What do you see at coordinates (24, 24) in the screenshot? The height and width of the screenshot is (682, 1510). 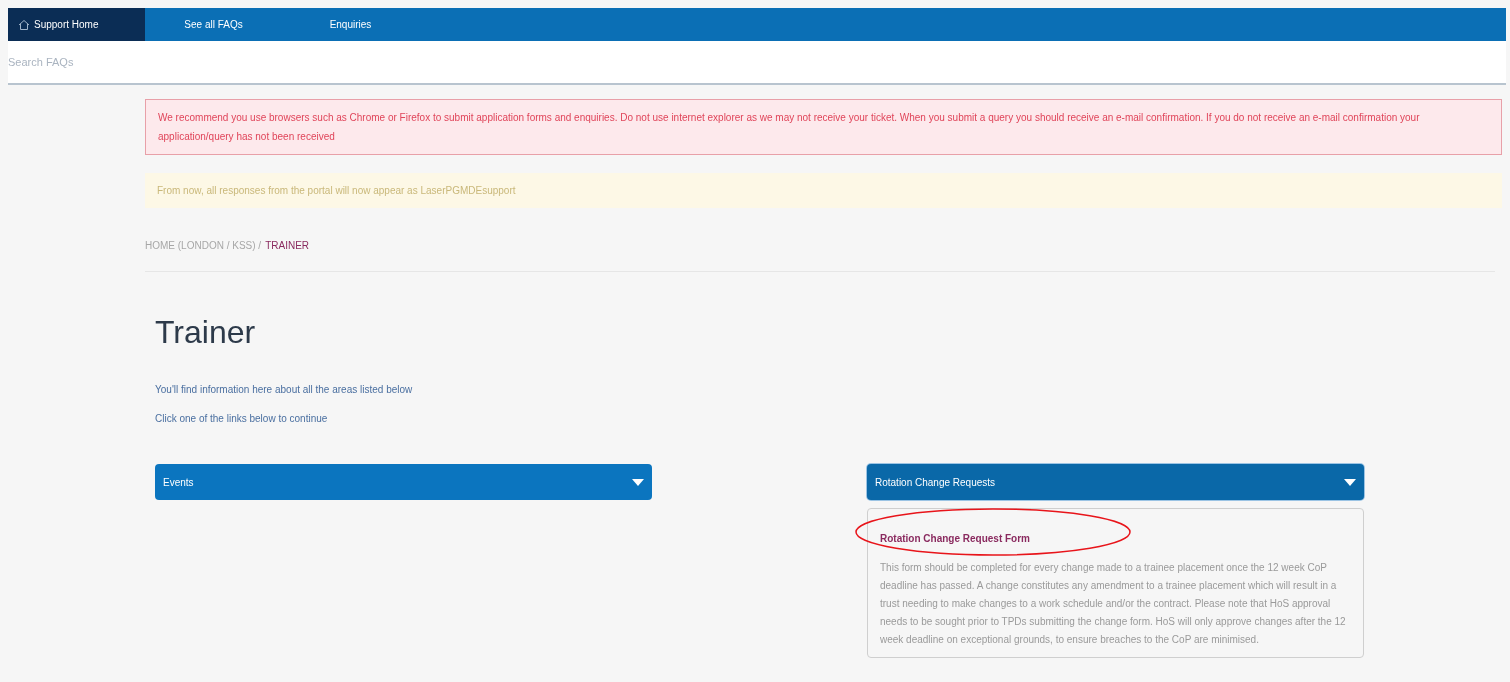 I see `home-icon` at bounding box center [24, 24].